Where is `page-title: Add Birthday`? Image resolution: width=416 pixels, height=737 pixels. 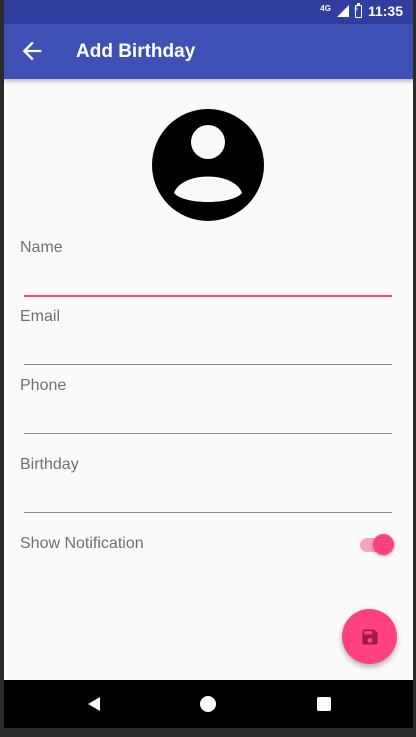 page-title: Add Birthday is located at coordinates (136, 51).